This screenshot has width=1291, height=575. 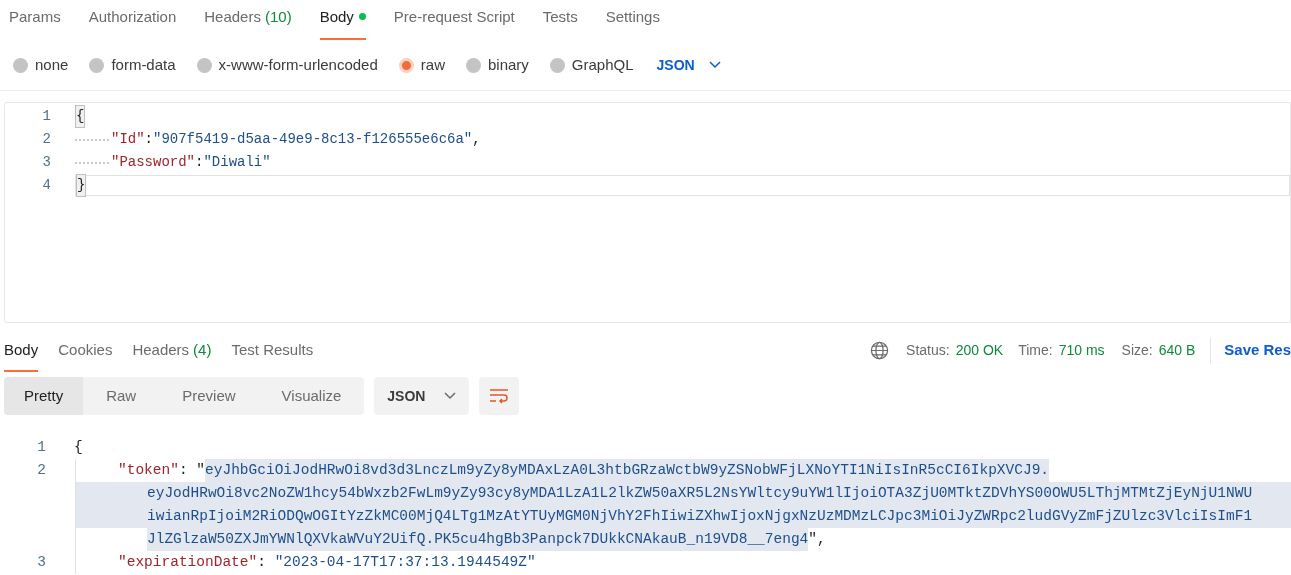 I want to click on code-token: "Diwali", so click(x=237, y=162).